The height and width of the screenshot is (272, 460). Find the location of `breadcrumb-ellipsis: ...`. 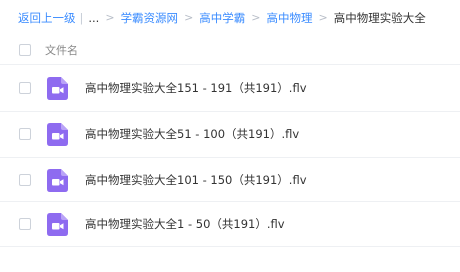

breadcrumb-ellipsis: ... is located at coordinates (93, 18).